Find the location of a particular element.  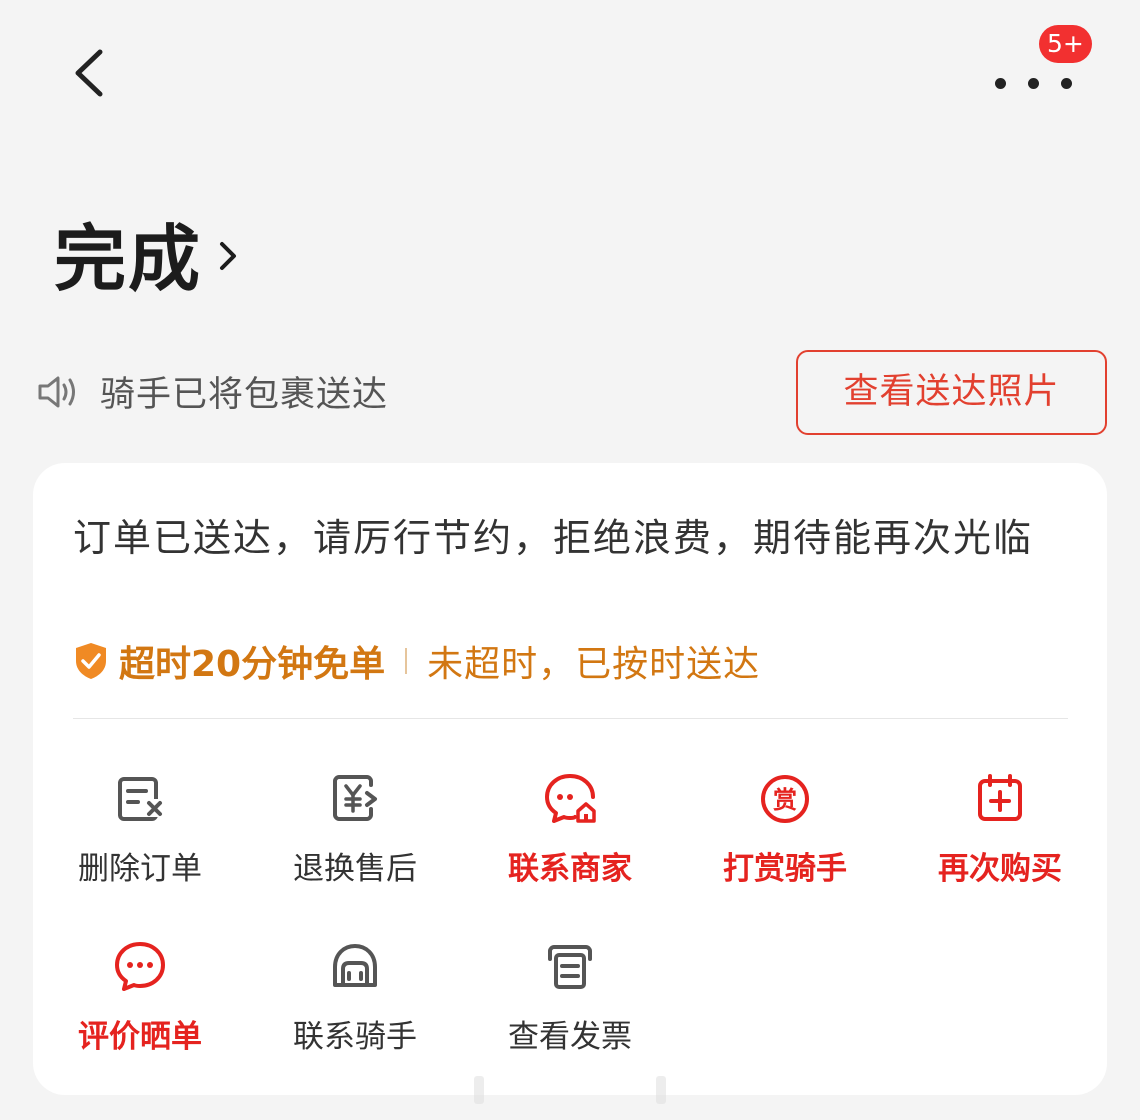

refund-after-sales-button: 退换售后 is located at coordinates (355, 841).